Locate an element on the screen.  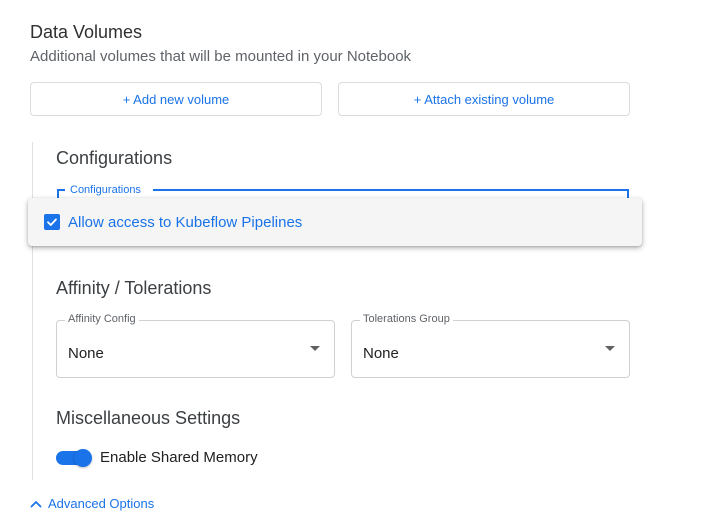
advanced-options-label: Advanced Options is located at coordinates (101, 503).